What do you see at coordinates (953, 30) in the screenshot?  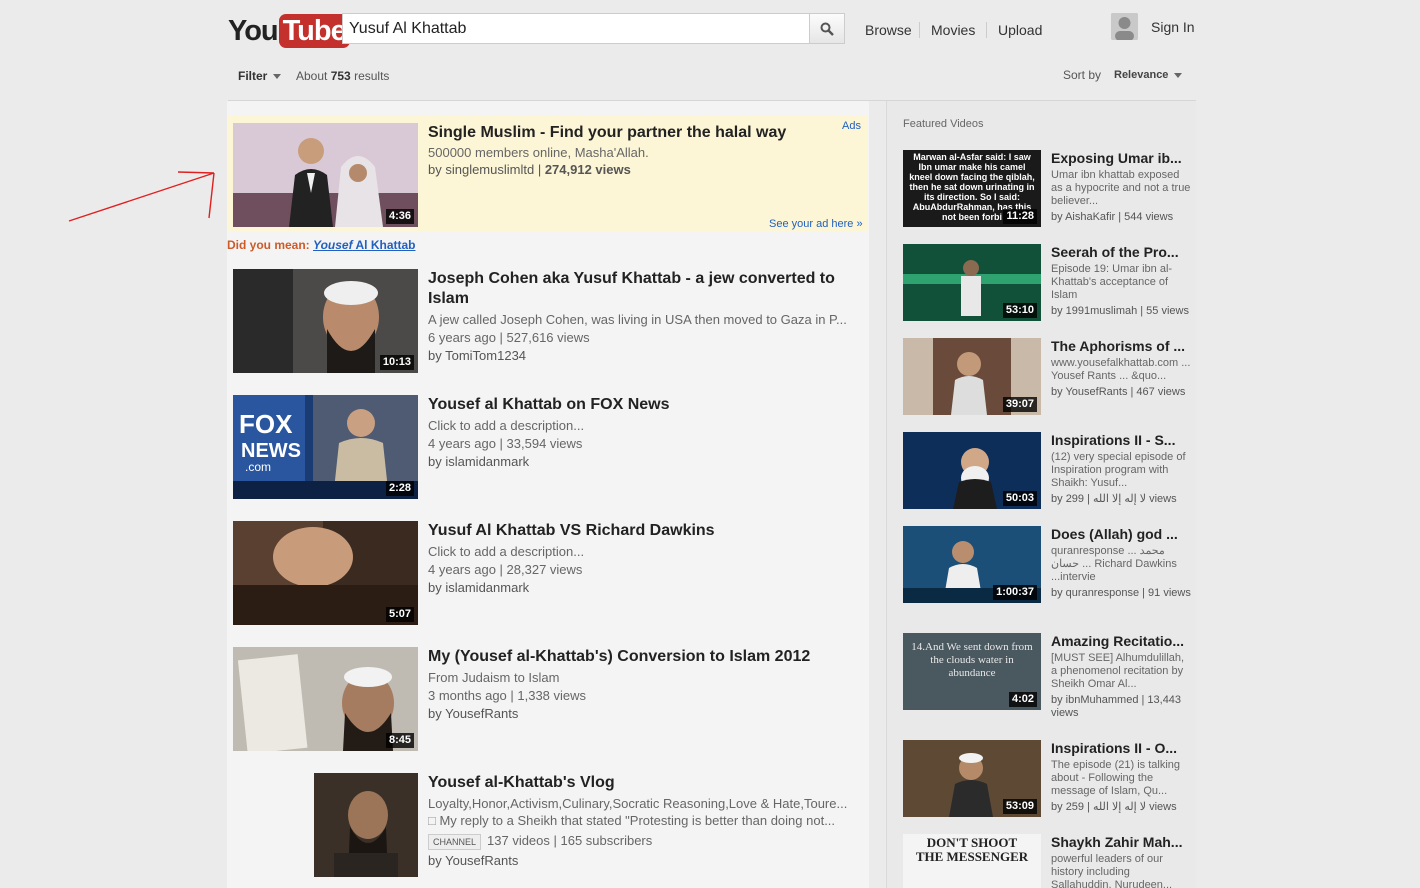 I see `nav-movies-link: Movies` at bounding box center [953, 30].